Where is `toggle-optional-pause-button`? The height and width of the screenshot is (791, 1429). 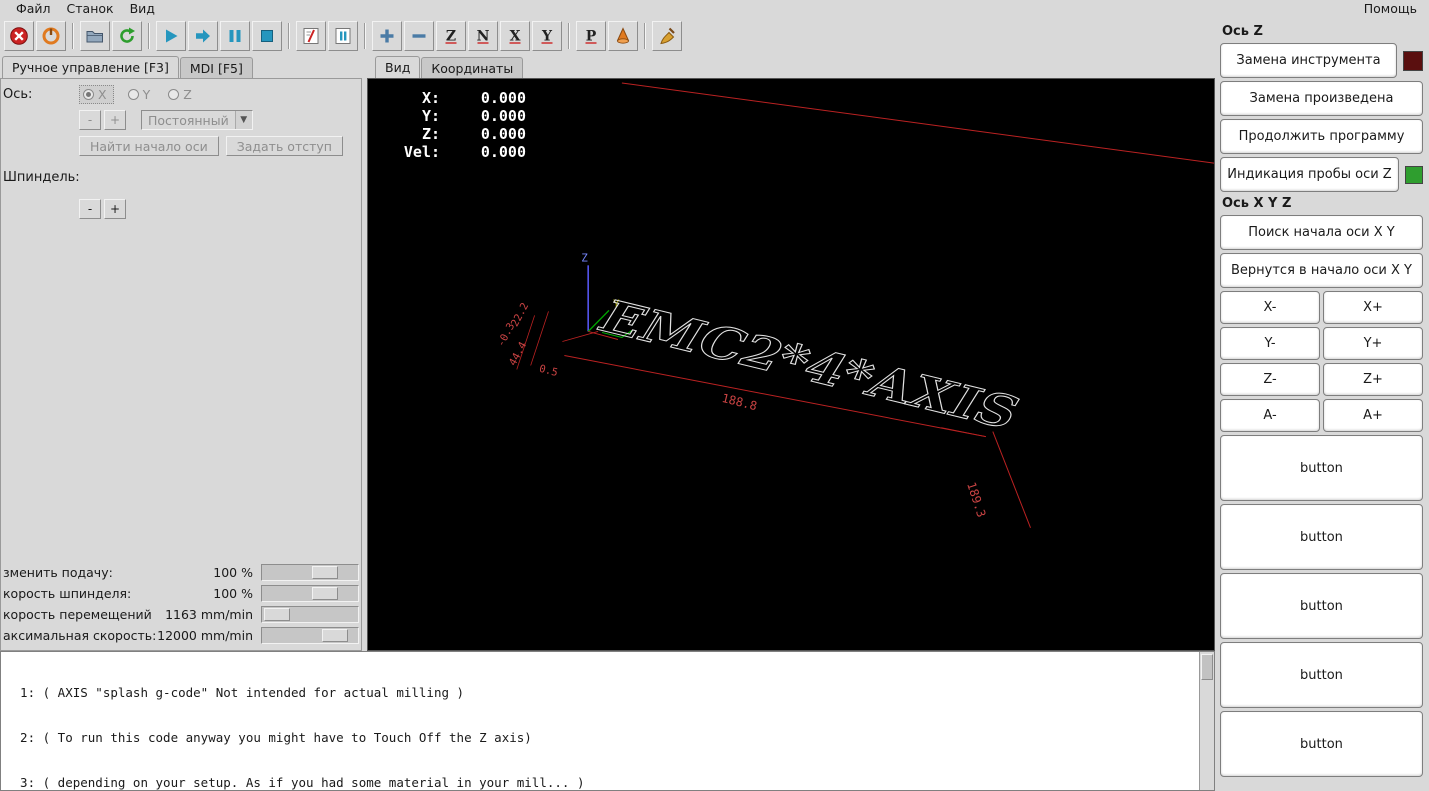 toggle-optional-pause-button is located at coordinates (343, 36).